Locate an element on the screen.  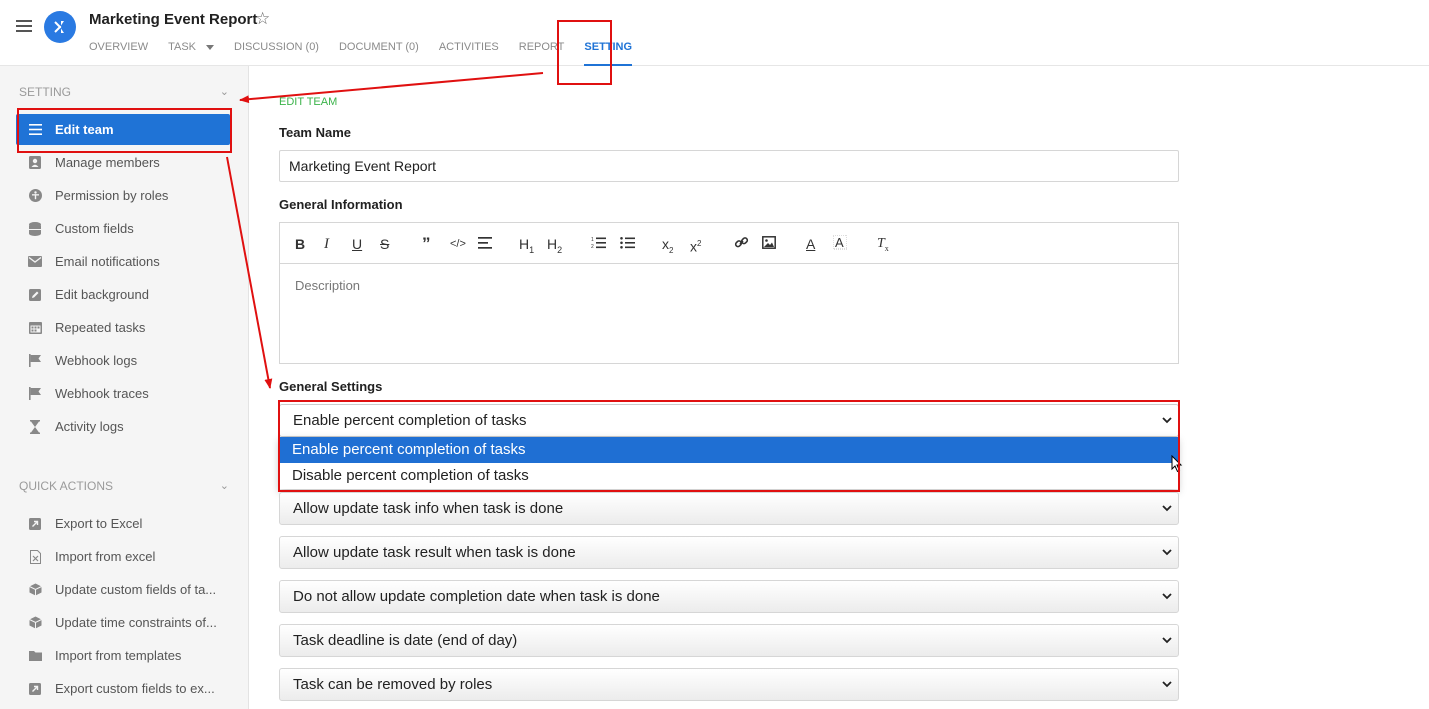
subscript-icon: x2 is located at coordinates (667, 245).